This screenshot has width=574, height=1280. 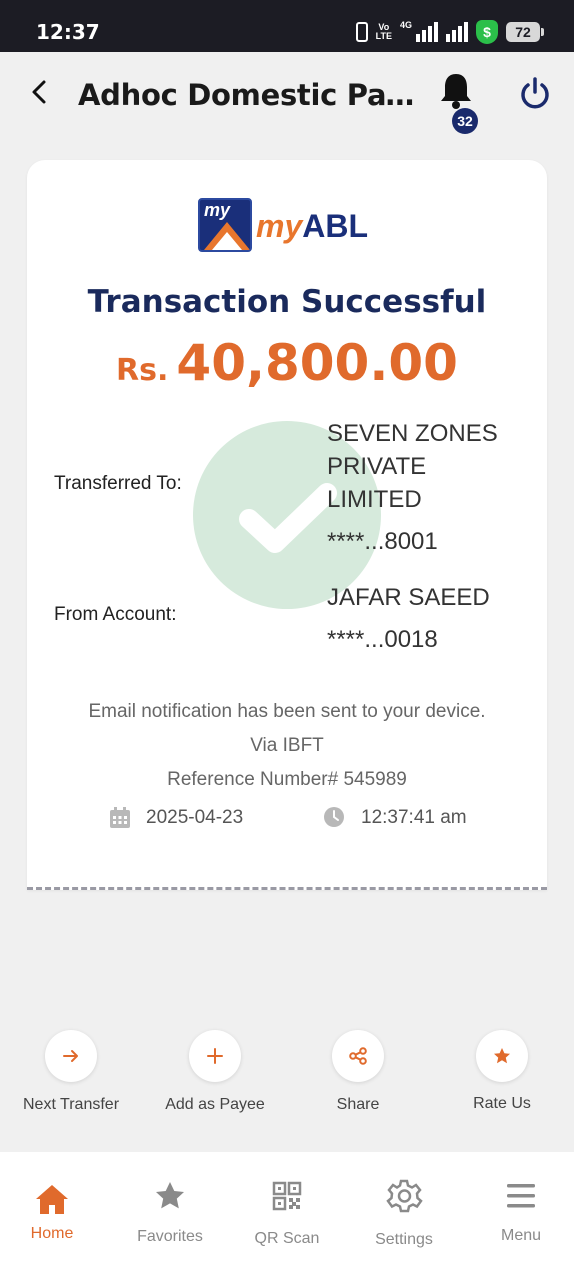 I want to click on next-transfer-label: Next Transfer, so click(x=71, y=1104).